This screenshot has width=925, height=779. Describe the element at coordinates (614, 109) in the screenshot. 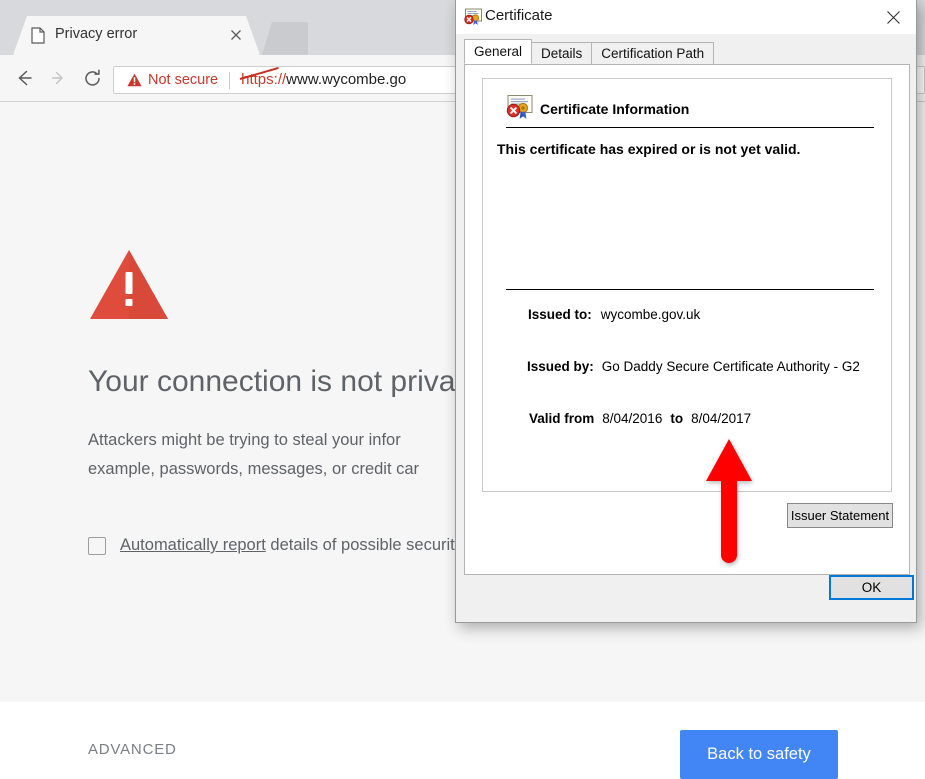

I see `certificate-info-heading: Certificate Information` at that location.